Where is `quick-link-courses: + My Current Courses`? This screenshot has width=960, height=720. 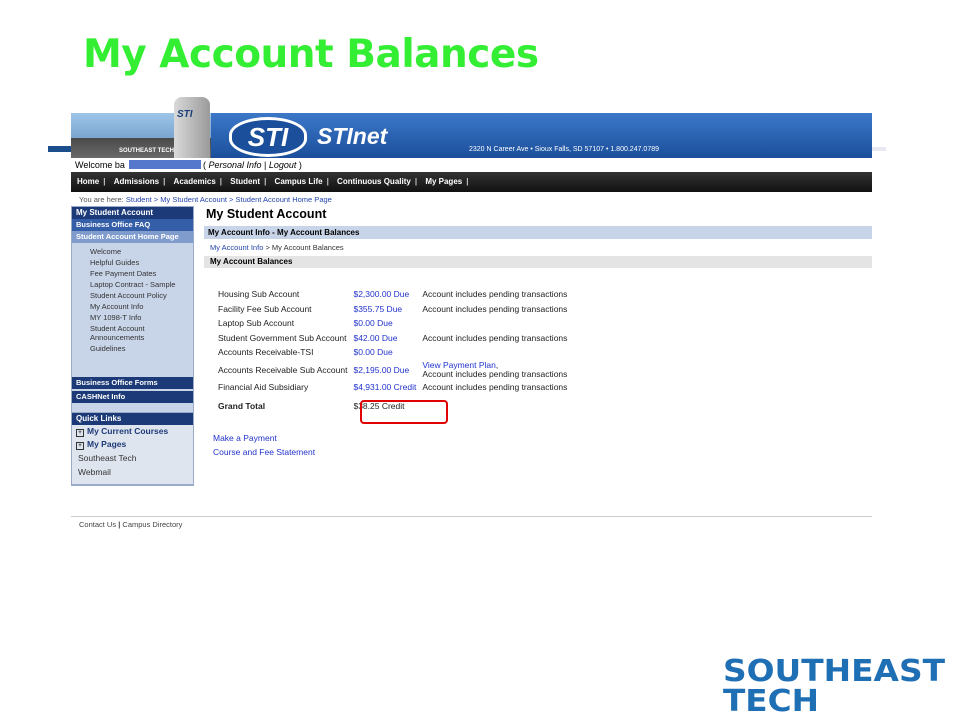
quick-link-courses: + My Current Courses is located at coordinates (132, 431).